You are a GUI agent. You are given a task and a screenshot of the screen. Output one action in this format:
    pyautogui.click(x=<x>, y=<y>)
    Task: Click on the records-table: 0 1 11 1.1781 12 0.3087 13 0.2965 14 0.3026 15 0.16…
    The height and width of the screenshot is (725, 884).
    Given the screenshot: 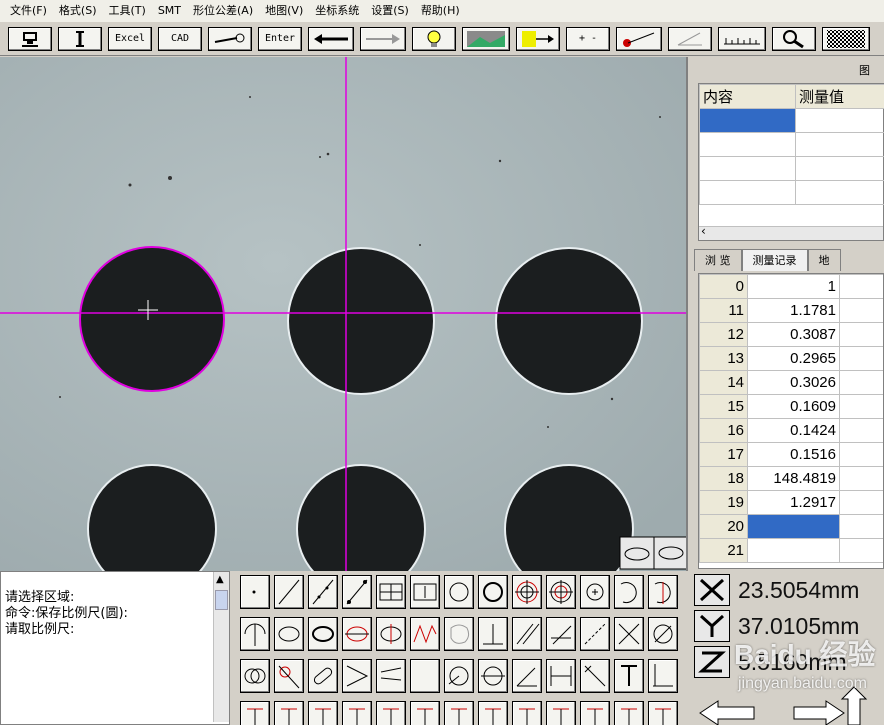 What is the action you would take?
    pyautogui.click(x=791, y=421)
    